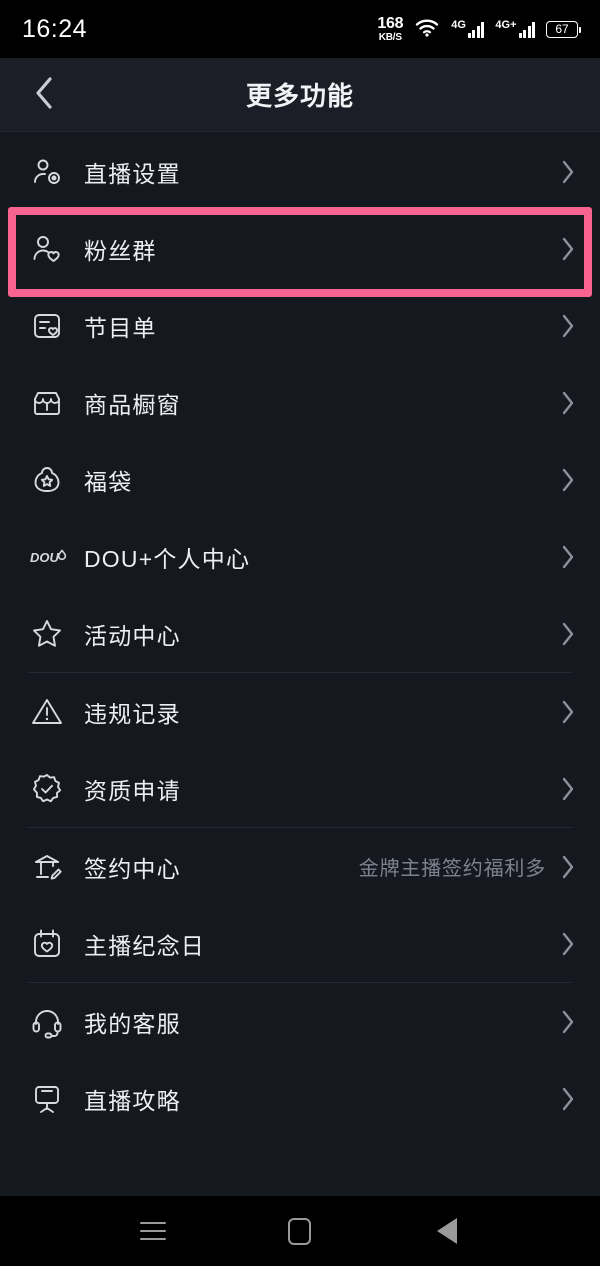 Image resolution: width=600 pixels, height=1266 pixels. I want to click on list-item-节目单: 节目单, so click(300, 325).